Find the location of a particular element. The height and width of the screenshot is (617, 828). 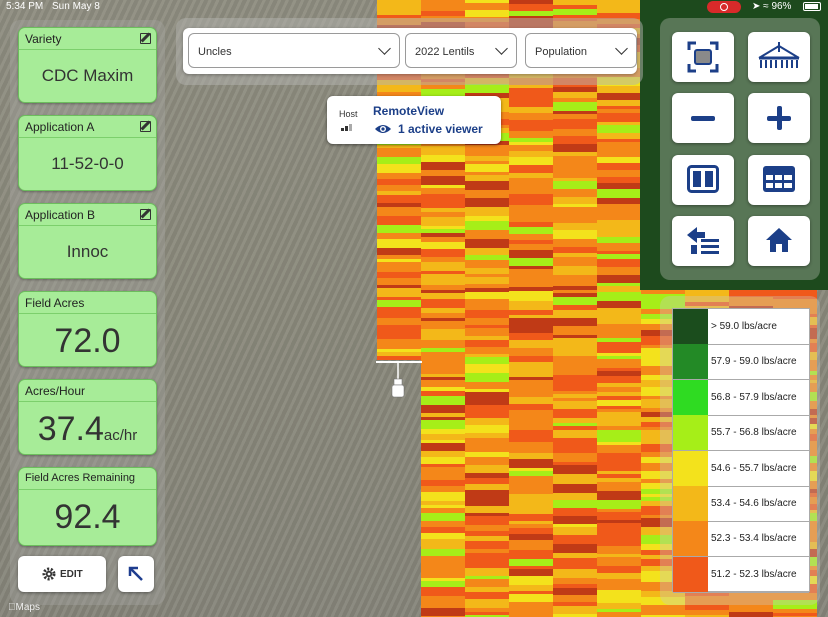

field-acres-value: 72.0 is located at coordinates (87, 341).